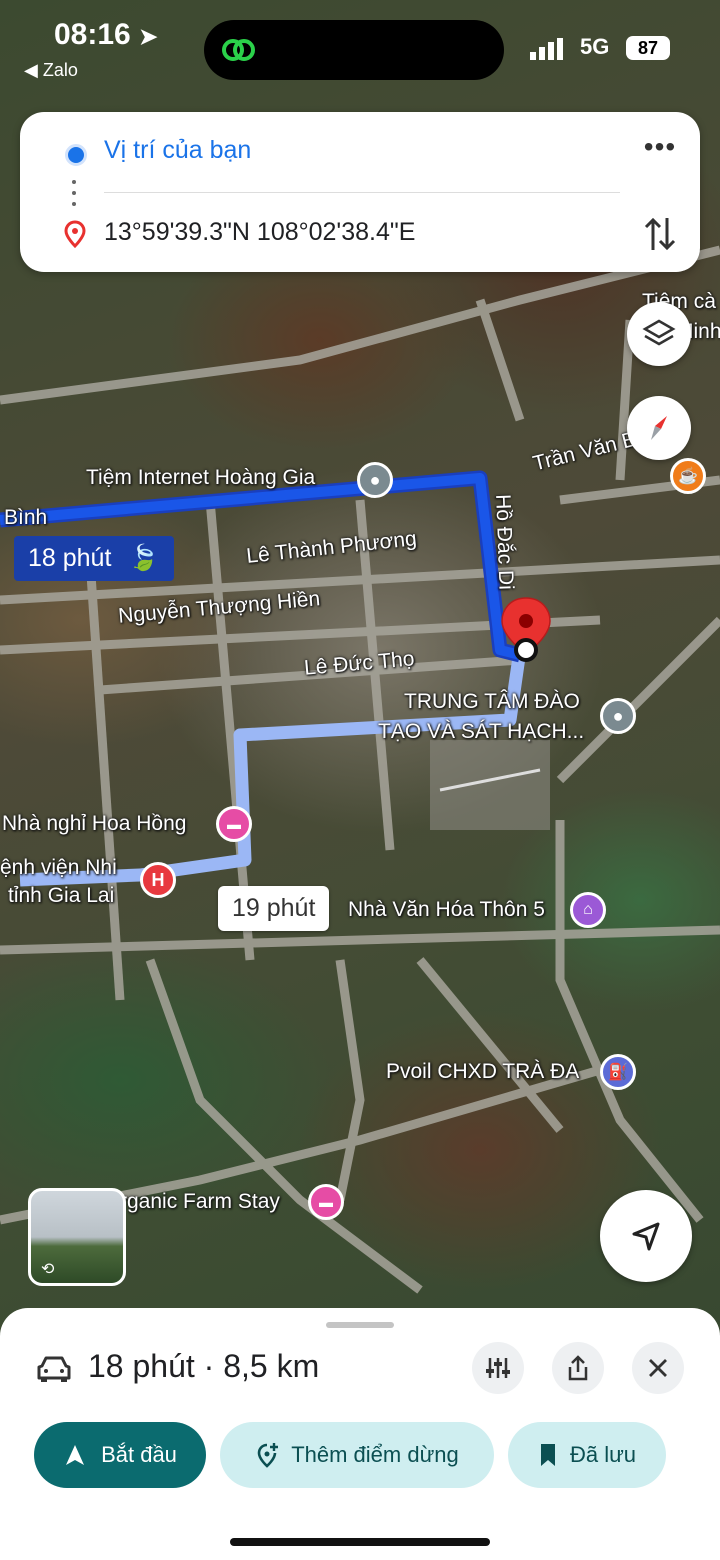 This screenshot has width=720, height=1560. What do you see at coordinates (75, 1455) in the screenshot?
I see `navigation-arrow-icon` at bounding box center [75, 1455].